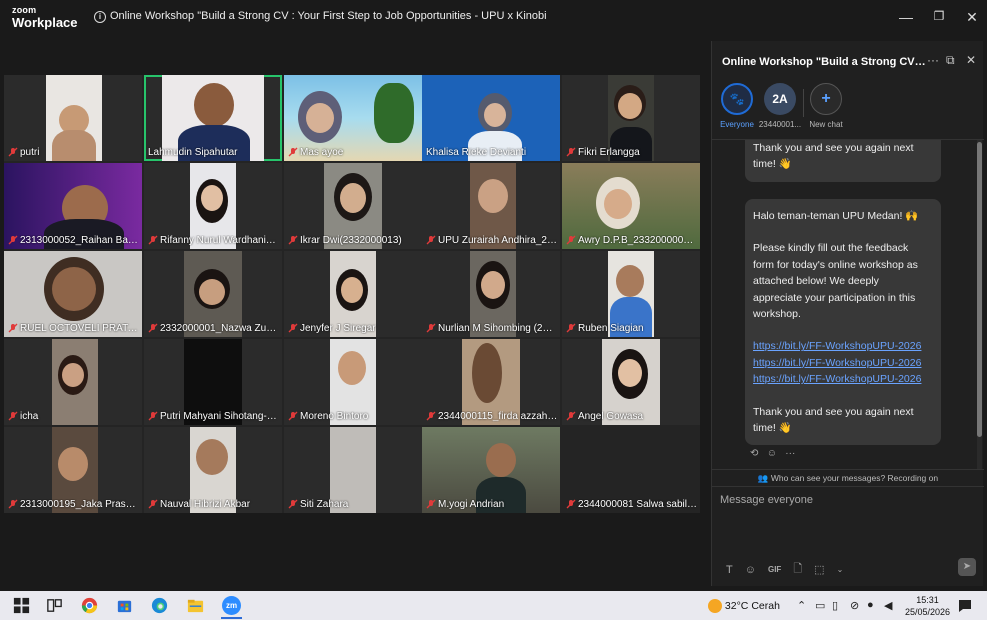  What do you see at coordinates (476, 152) in the screenshot?
I see `participant-name: Khalisa Rieke Devianti` at bounding box center [476, 152].